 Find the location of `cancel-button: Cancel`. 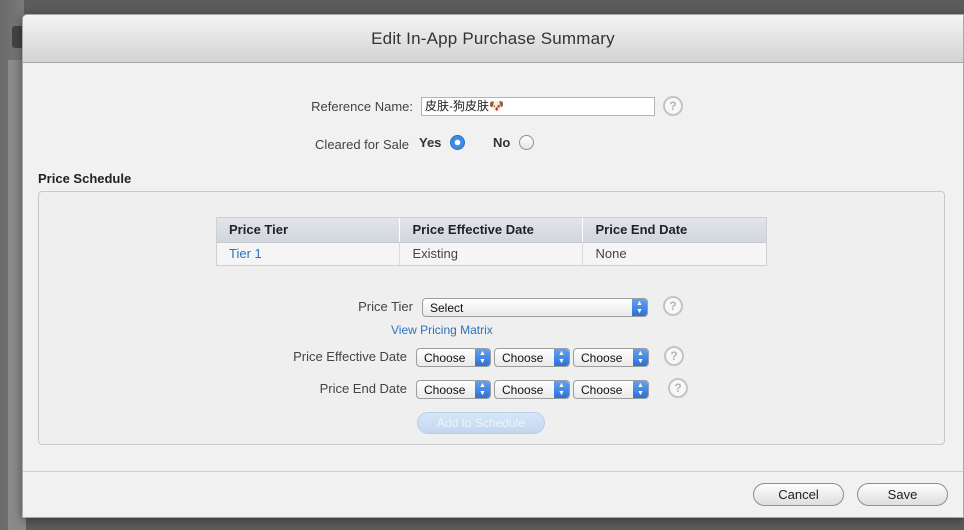

cancel-button: Cancel is located at coordinates (798, 494).